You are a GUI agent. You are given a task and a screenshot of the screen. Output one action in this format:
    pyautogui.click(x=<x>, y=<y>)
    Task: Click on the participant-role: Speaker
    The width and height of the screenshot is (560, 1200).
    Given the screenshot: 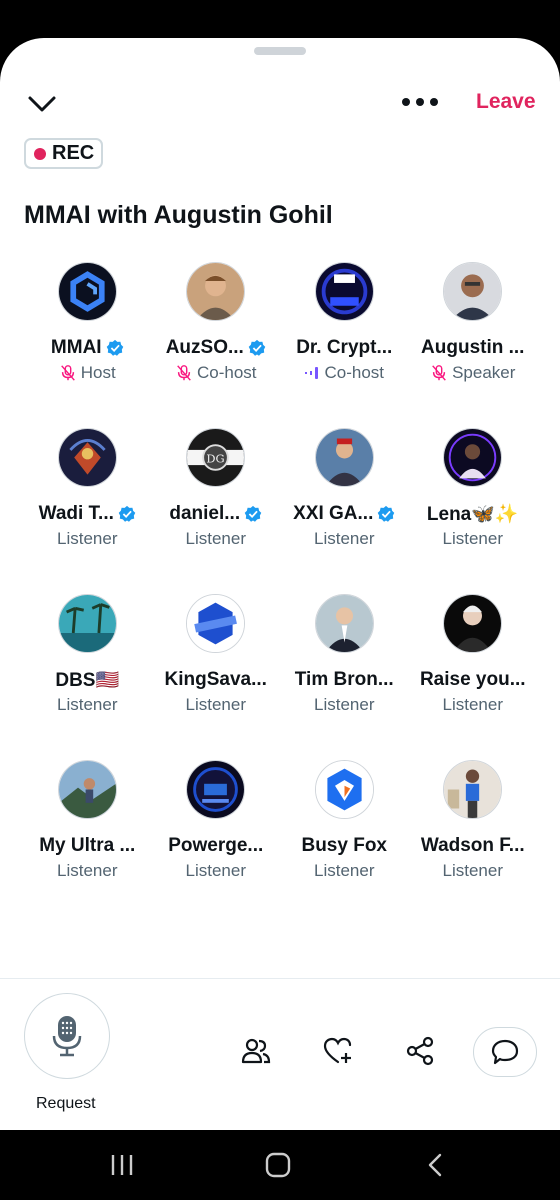 What is the action you would take?
    pyautogui.click(x=484, y=372)
    